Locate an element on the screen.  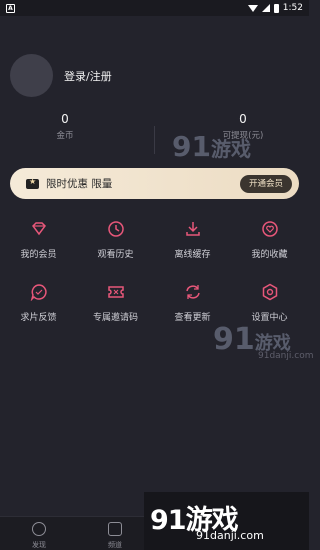
settings-icon is located at coordinates (270, 292).